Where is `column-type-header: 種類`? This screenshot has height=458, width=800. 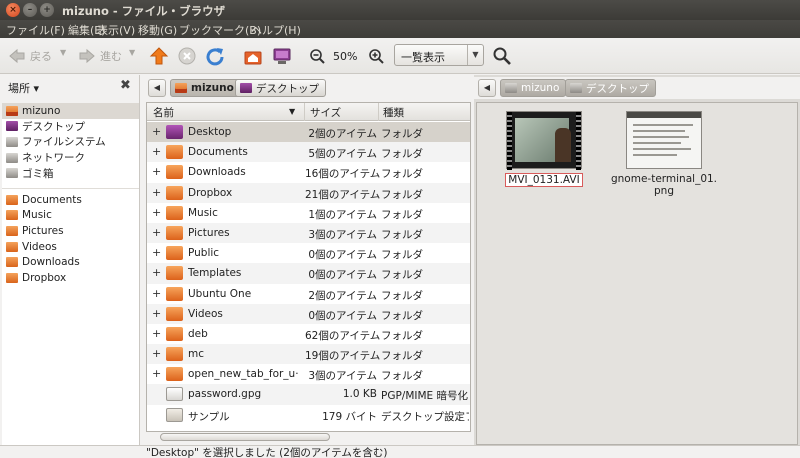
column-type-header: 種類 is located at coordinates (393, 112).